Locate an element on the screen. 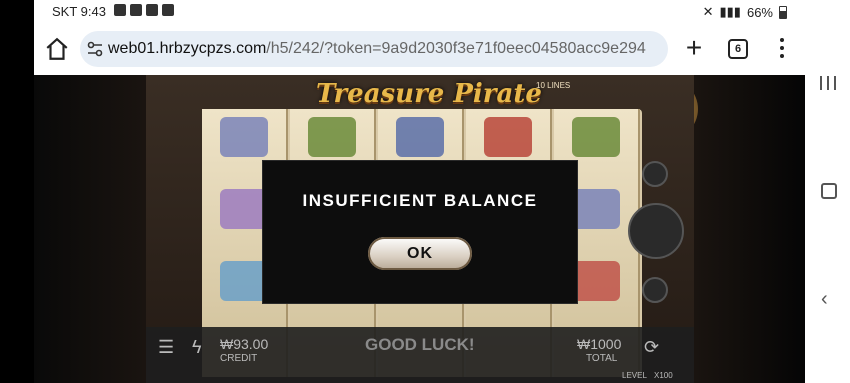  url-domain: web01.hrbzycpzs.com is located at coordinates (187, 48).